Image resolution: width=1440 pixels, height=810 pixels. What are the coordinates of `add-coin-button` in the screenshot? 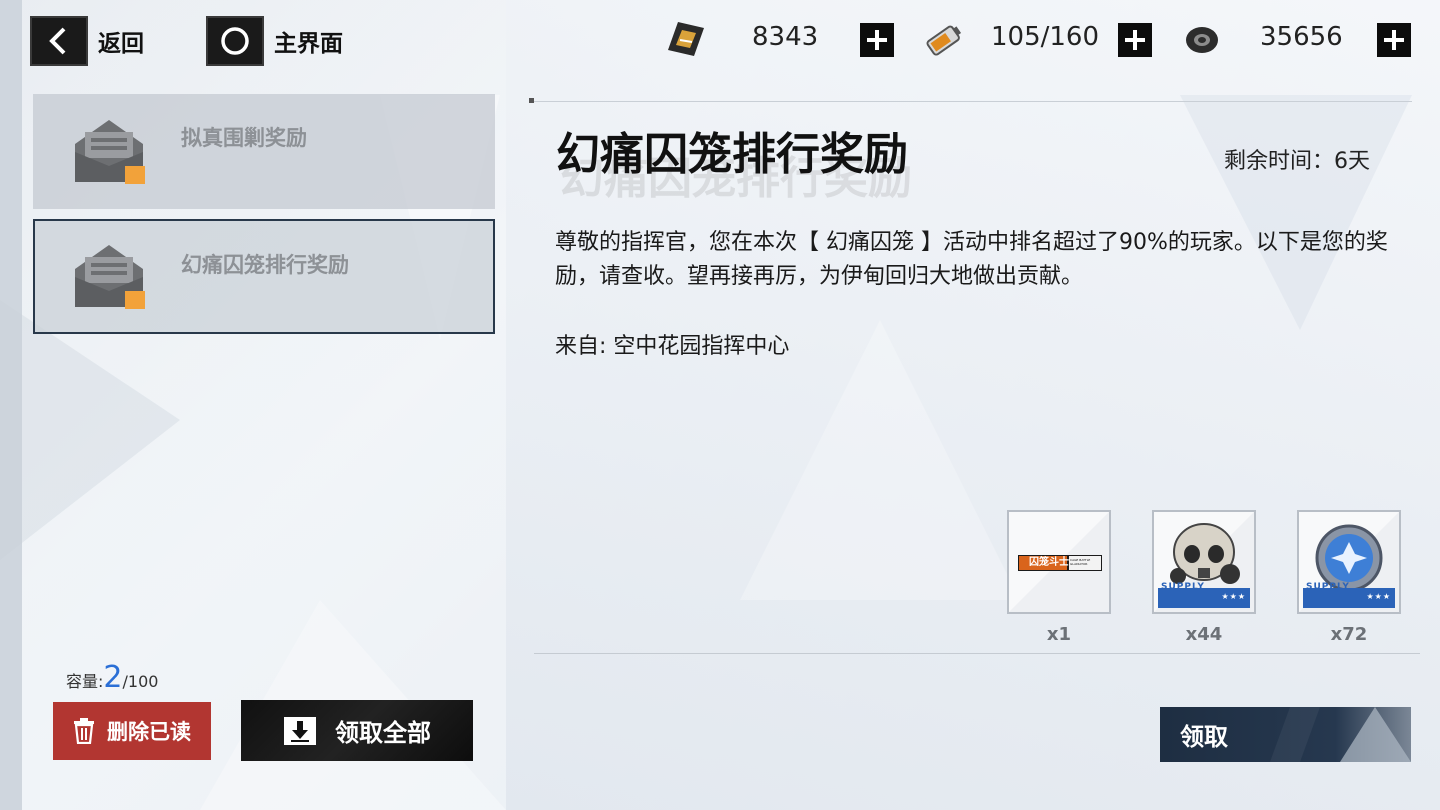 It's located at (1394, 40).